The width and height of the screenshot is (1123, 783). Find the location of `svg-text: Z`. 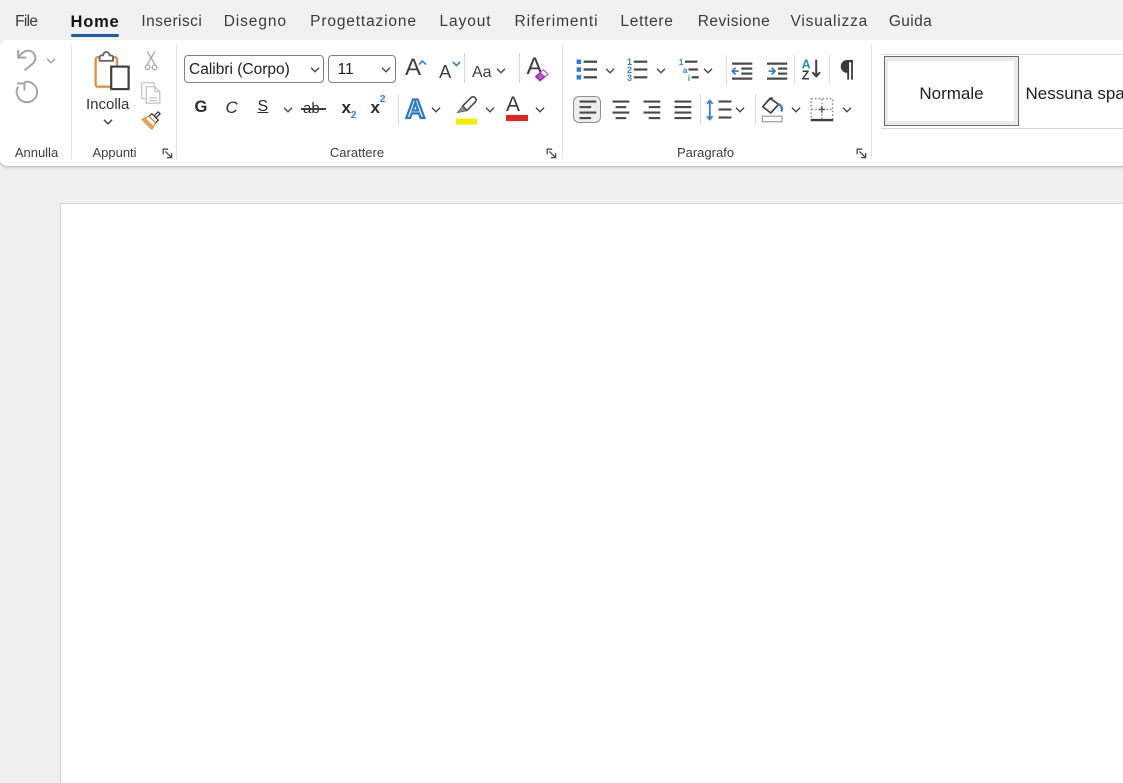

svg-text: Z is located at coordinates (806, 75).